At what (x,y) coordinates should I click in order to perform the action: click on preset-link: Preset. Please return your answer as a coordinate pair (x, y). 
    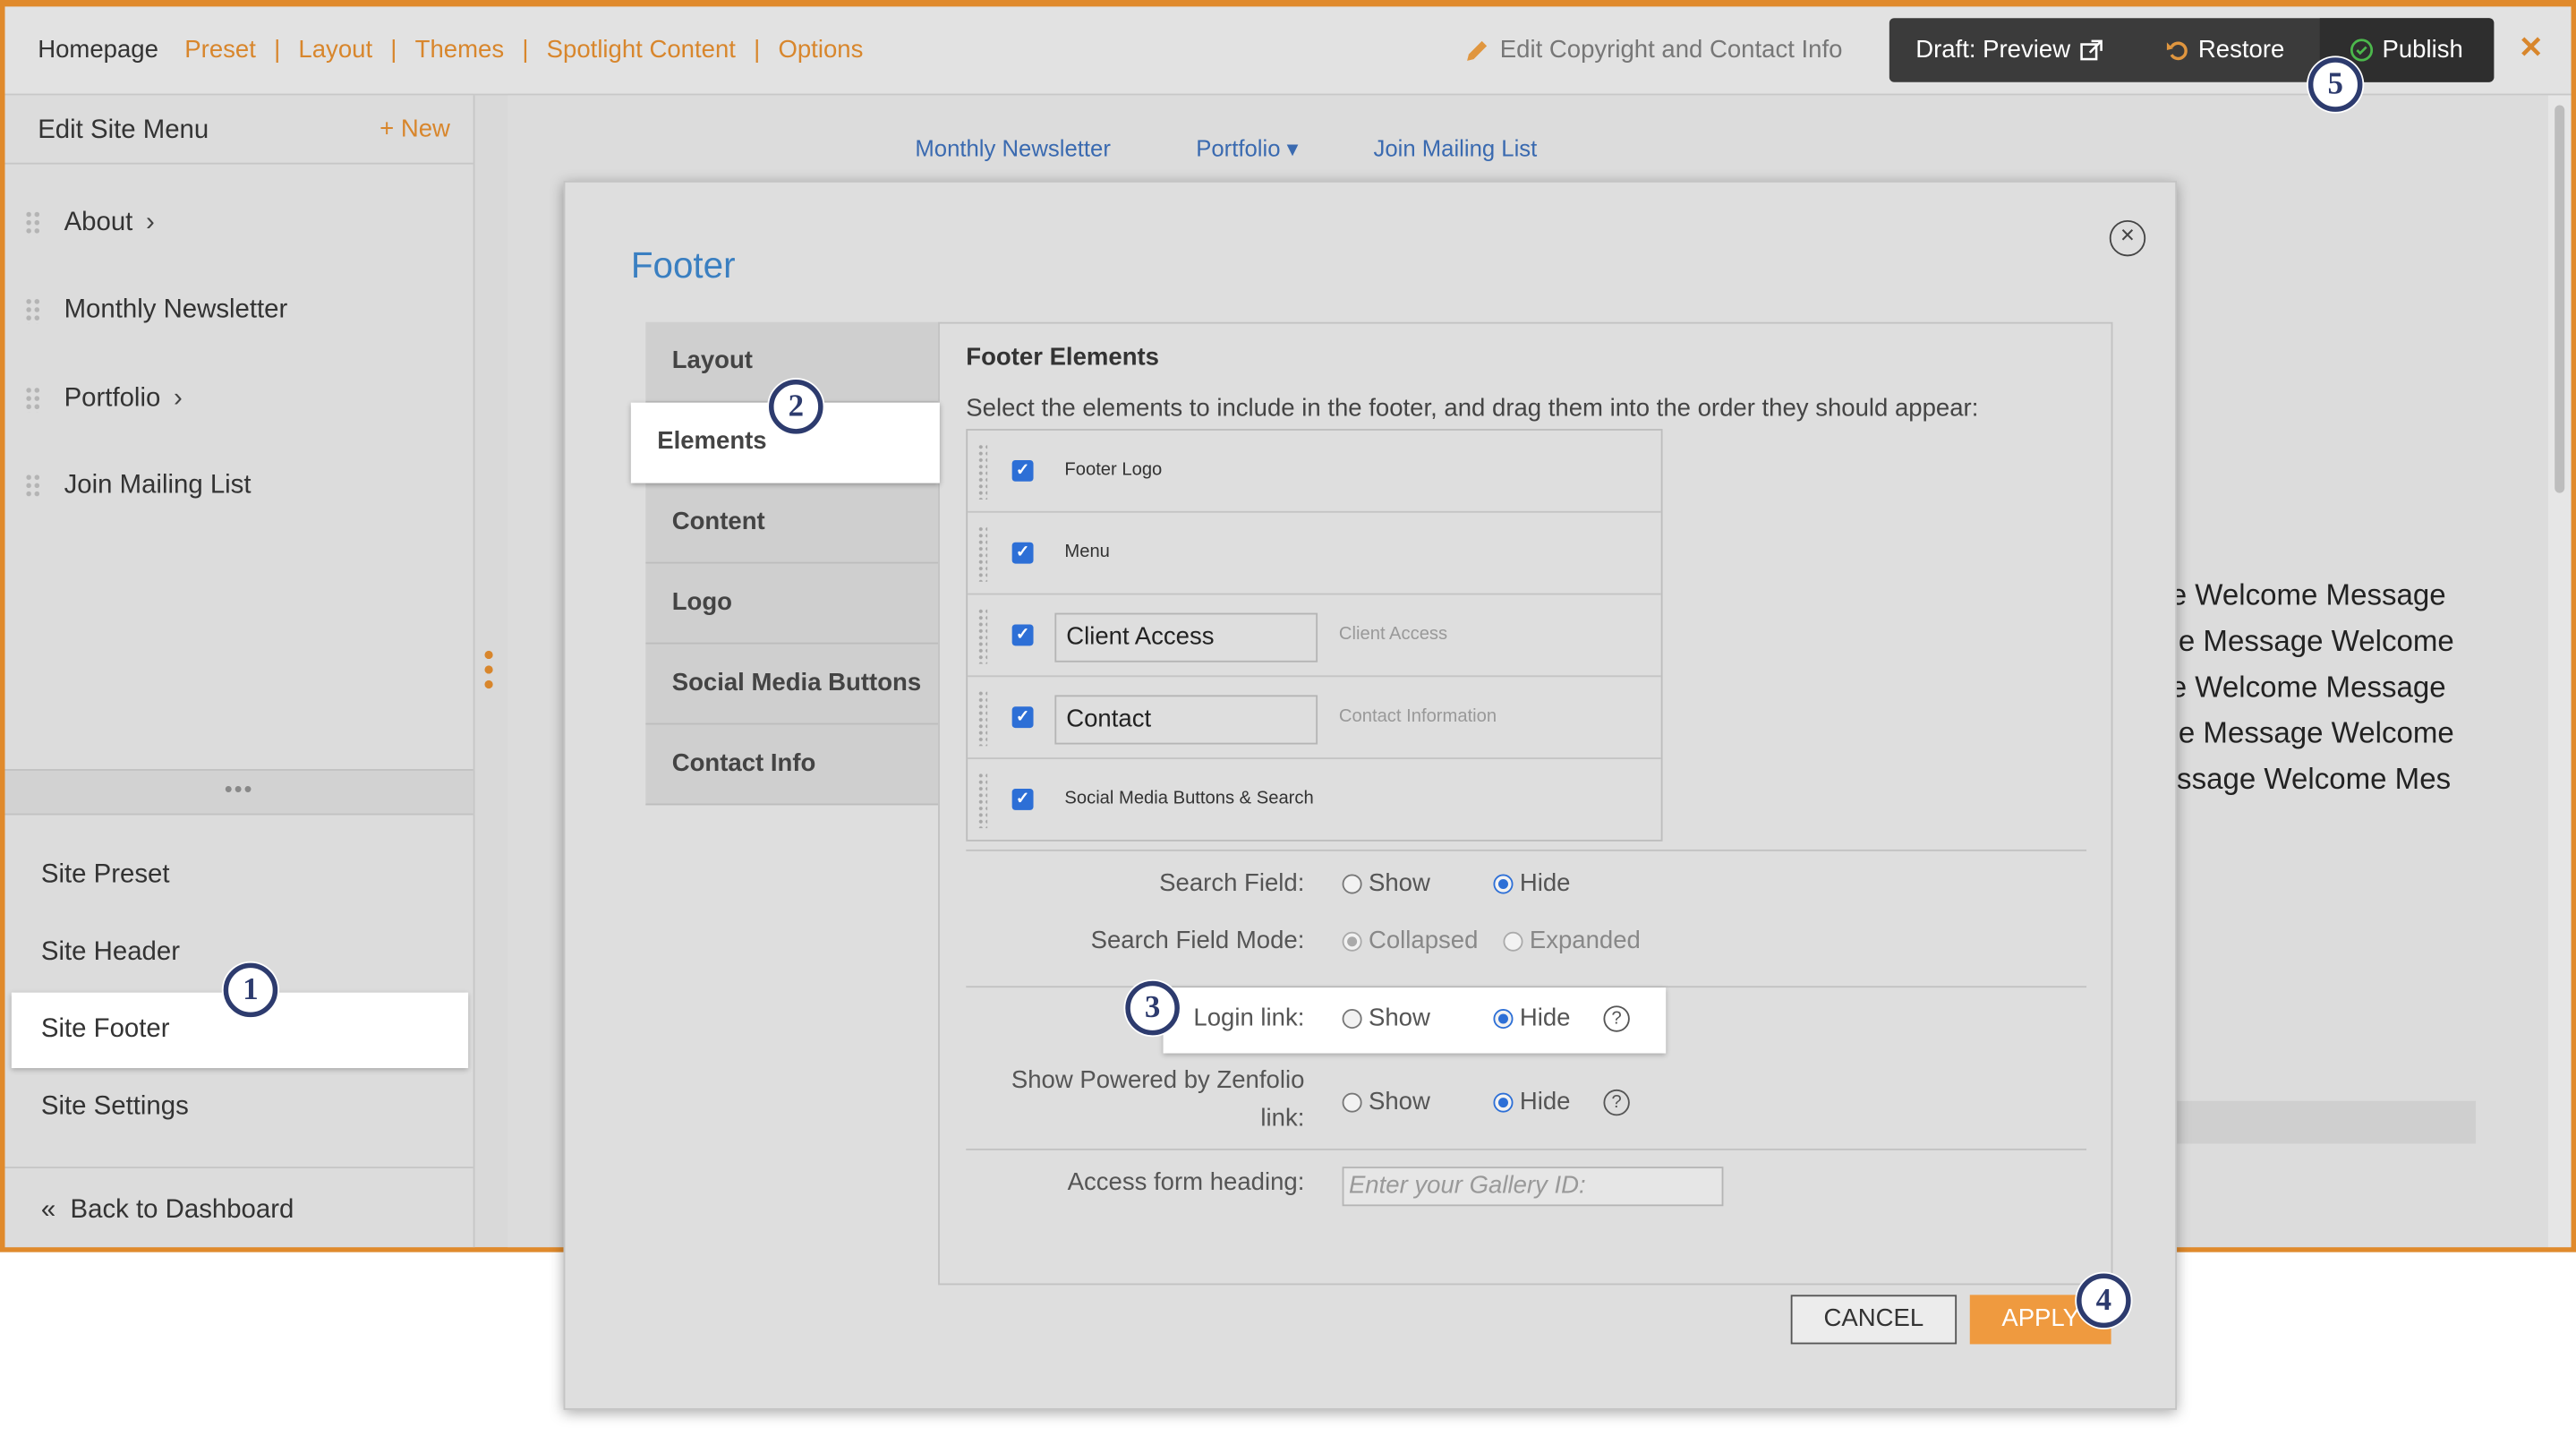
    Looking at the image, I should click on (220, 50).